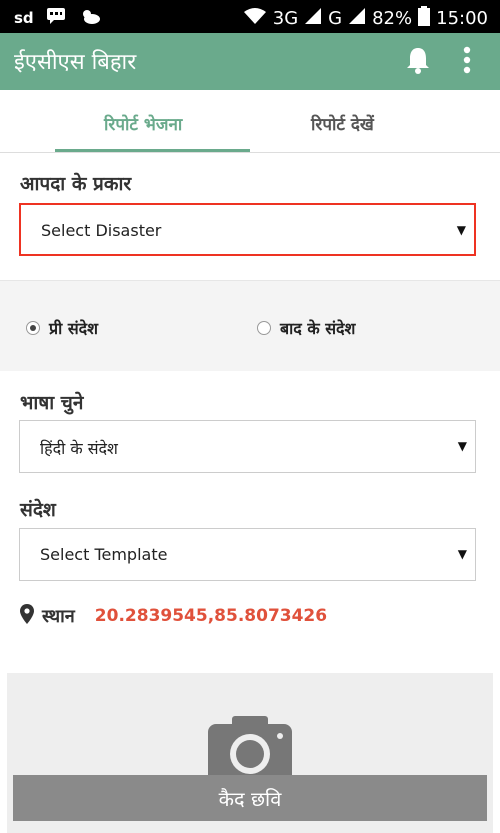 Image resolution: width=500 pixels, height=833 pixels. I want to click on radio-post-message-label: बाद के संदेश, so click(318, 328).